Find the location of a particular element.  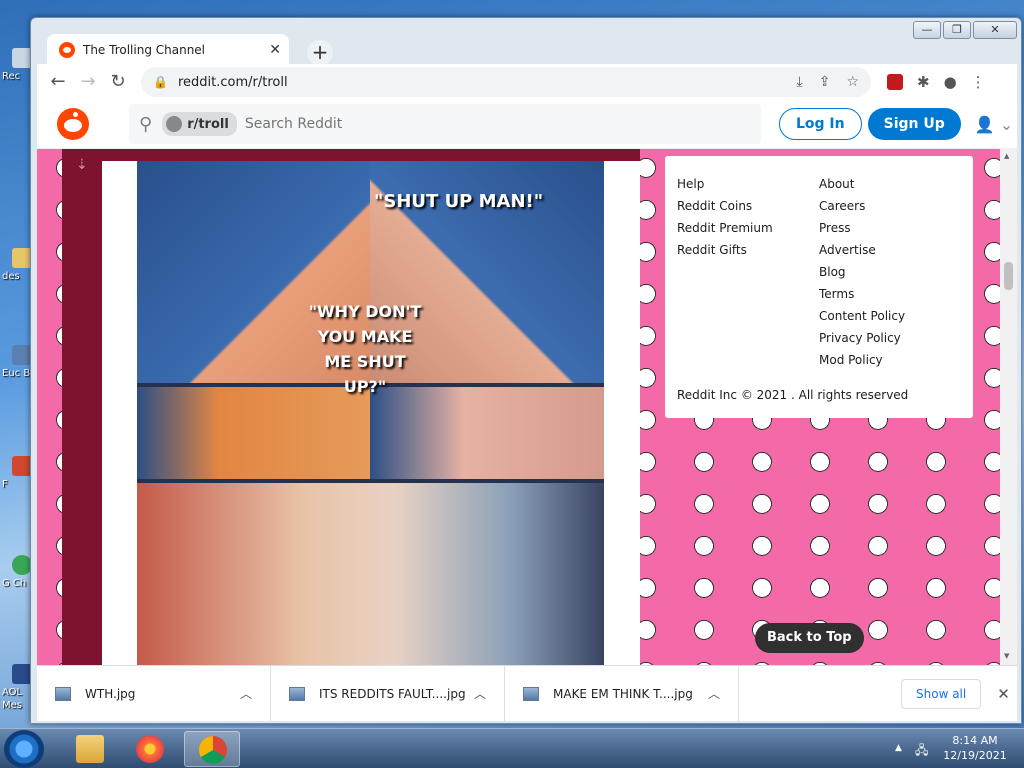

windows-taskbar: ▲ 🖧 8:14 AM 12/19/2021 is located at coordinates (512, 748).